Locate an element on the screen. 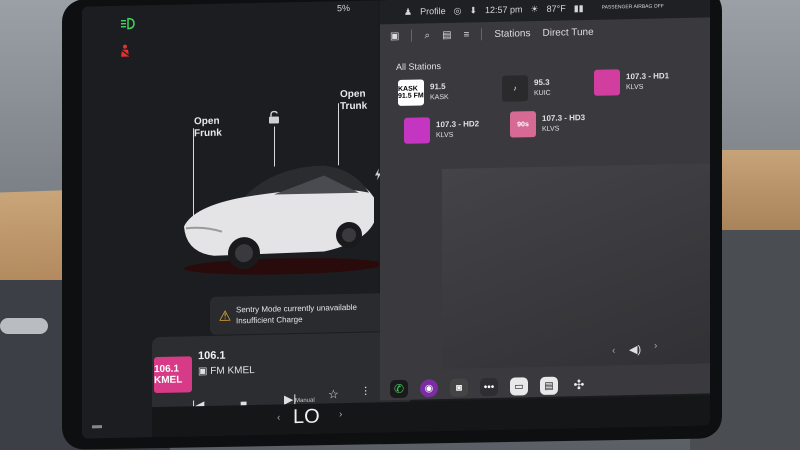 Image resolution: width=800 pixels, height=450 pixels. car-settings-icon: ▬ is located at coordinates (97, 425).